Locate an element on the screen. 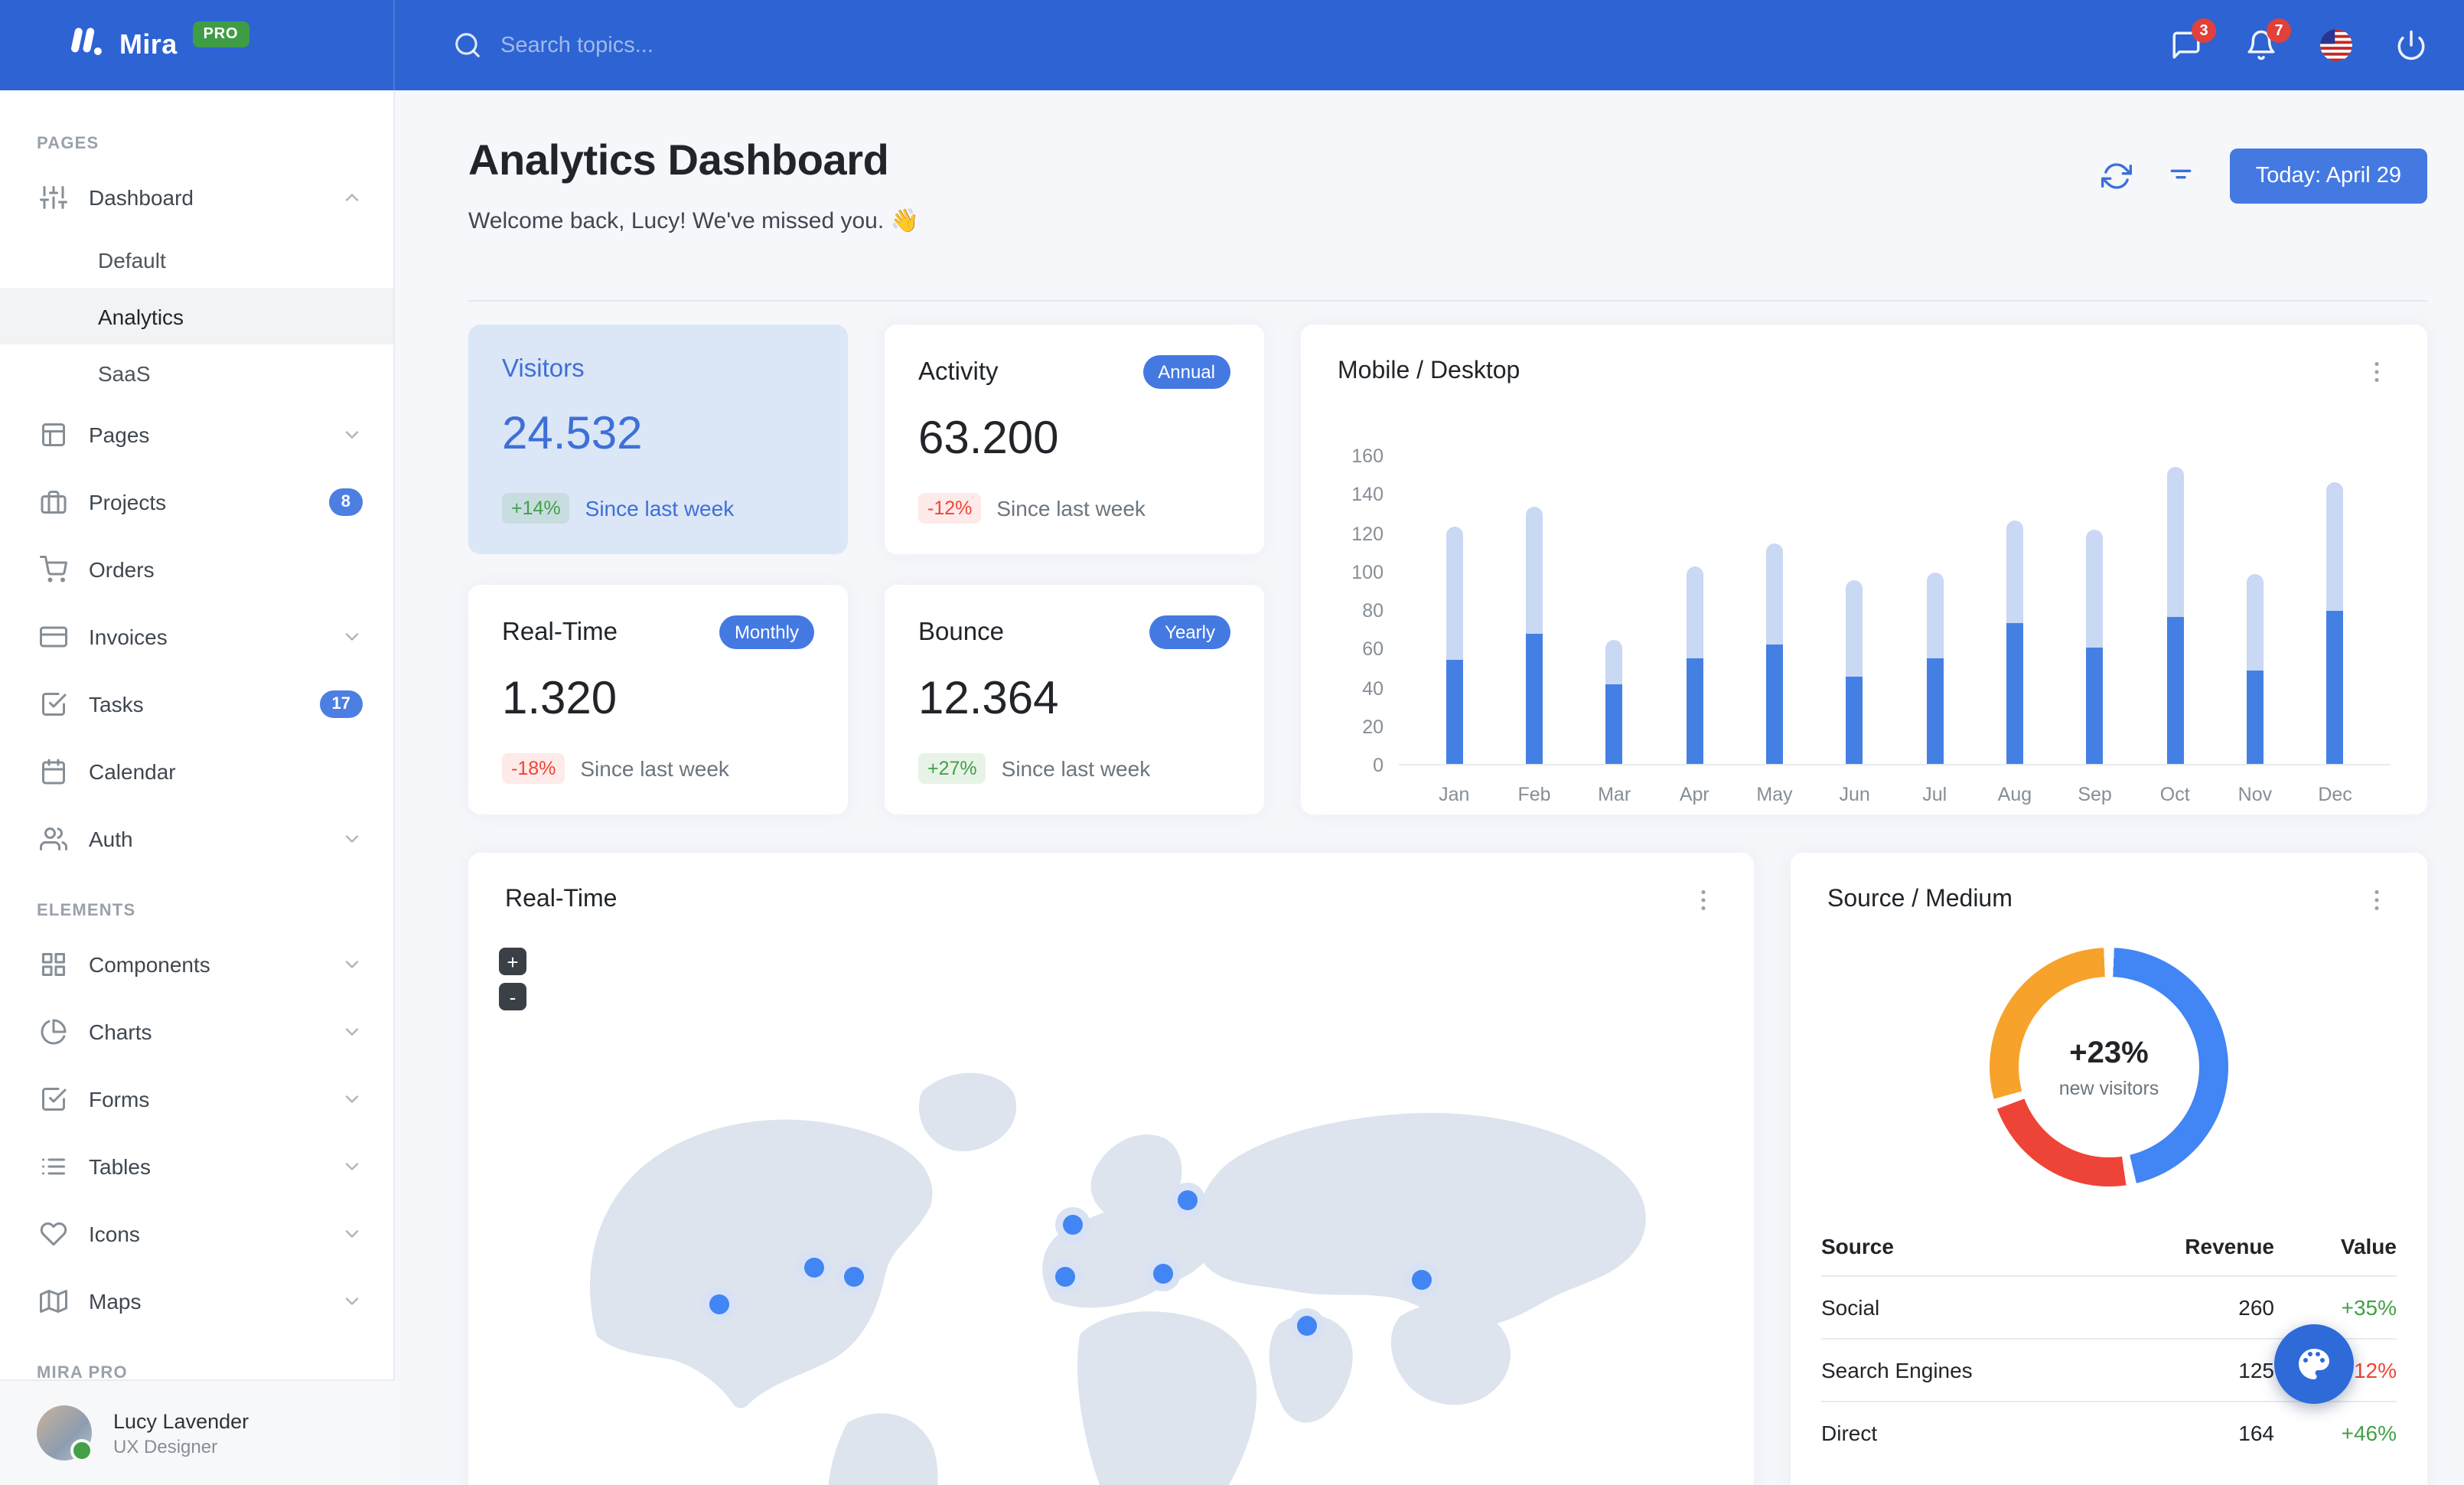 Image resolution: width=2464 pixels, height=1485 pixels. brand-home-link: Mira PRO is located at coordinates (198, 45).